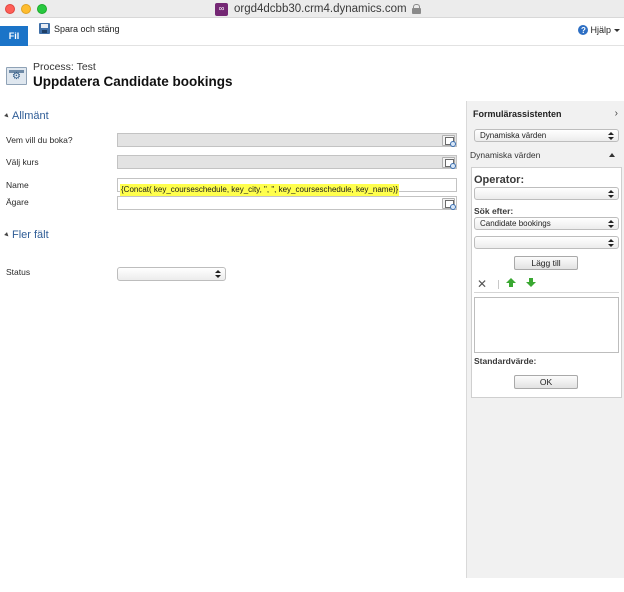  Describe the element at coordinates (546, 263) in the screenshot. I see `add-button: Lägg till` at that location.